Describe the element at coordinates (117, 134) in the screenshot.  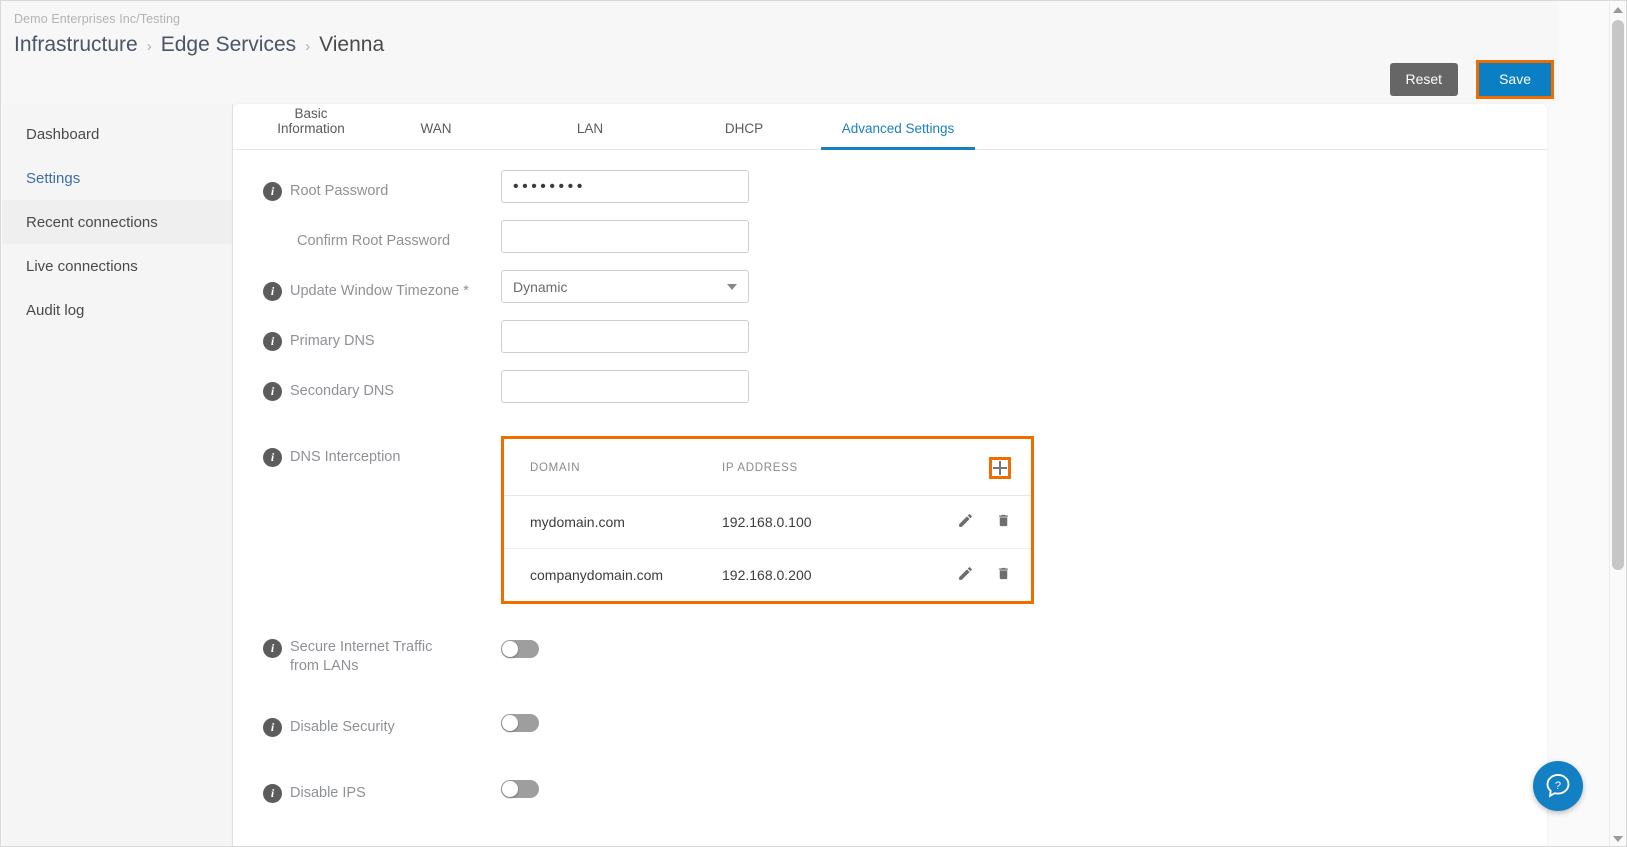
I see `sidebar-item-dashboard: Dashboard` at that location.